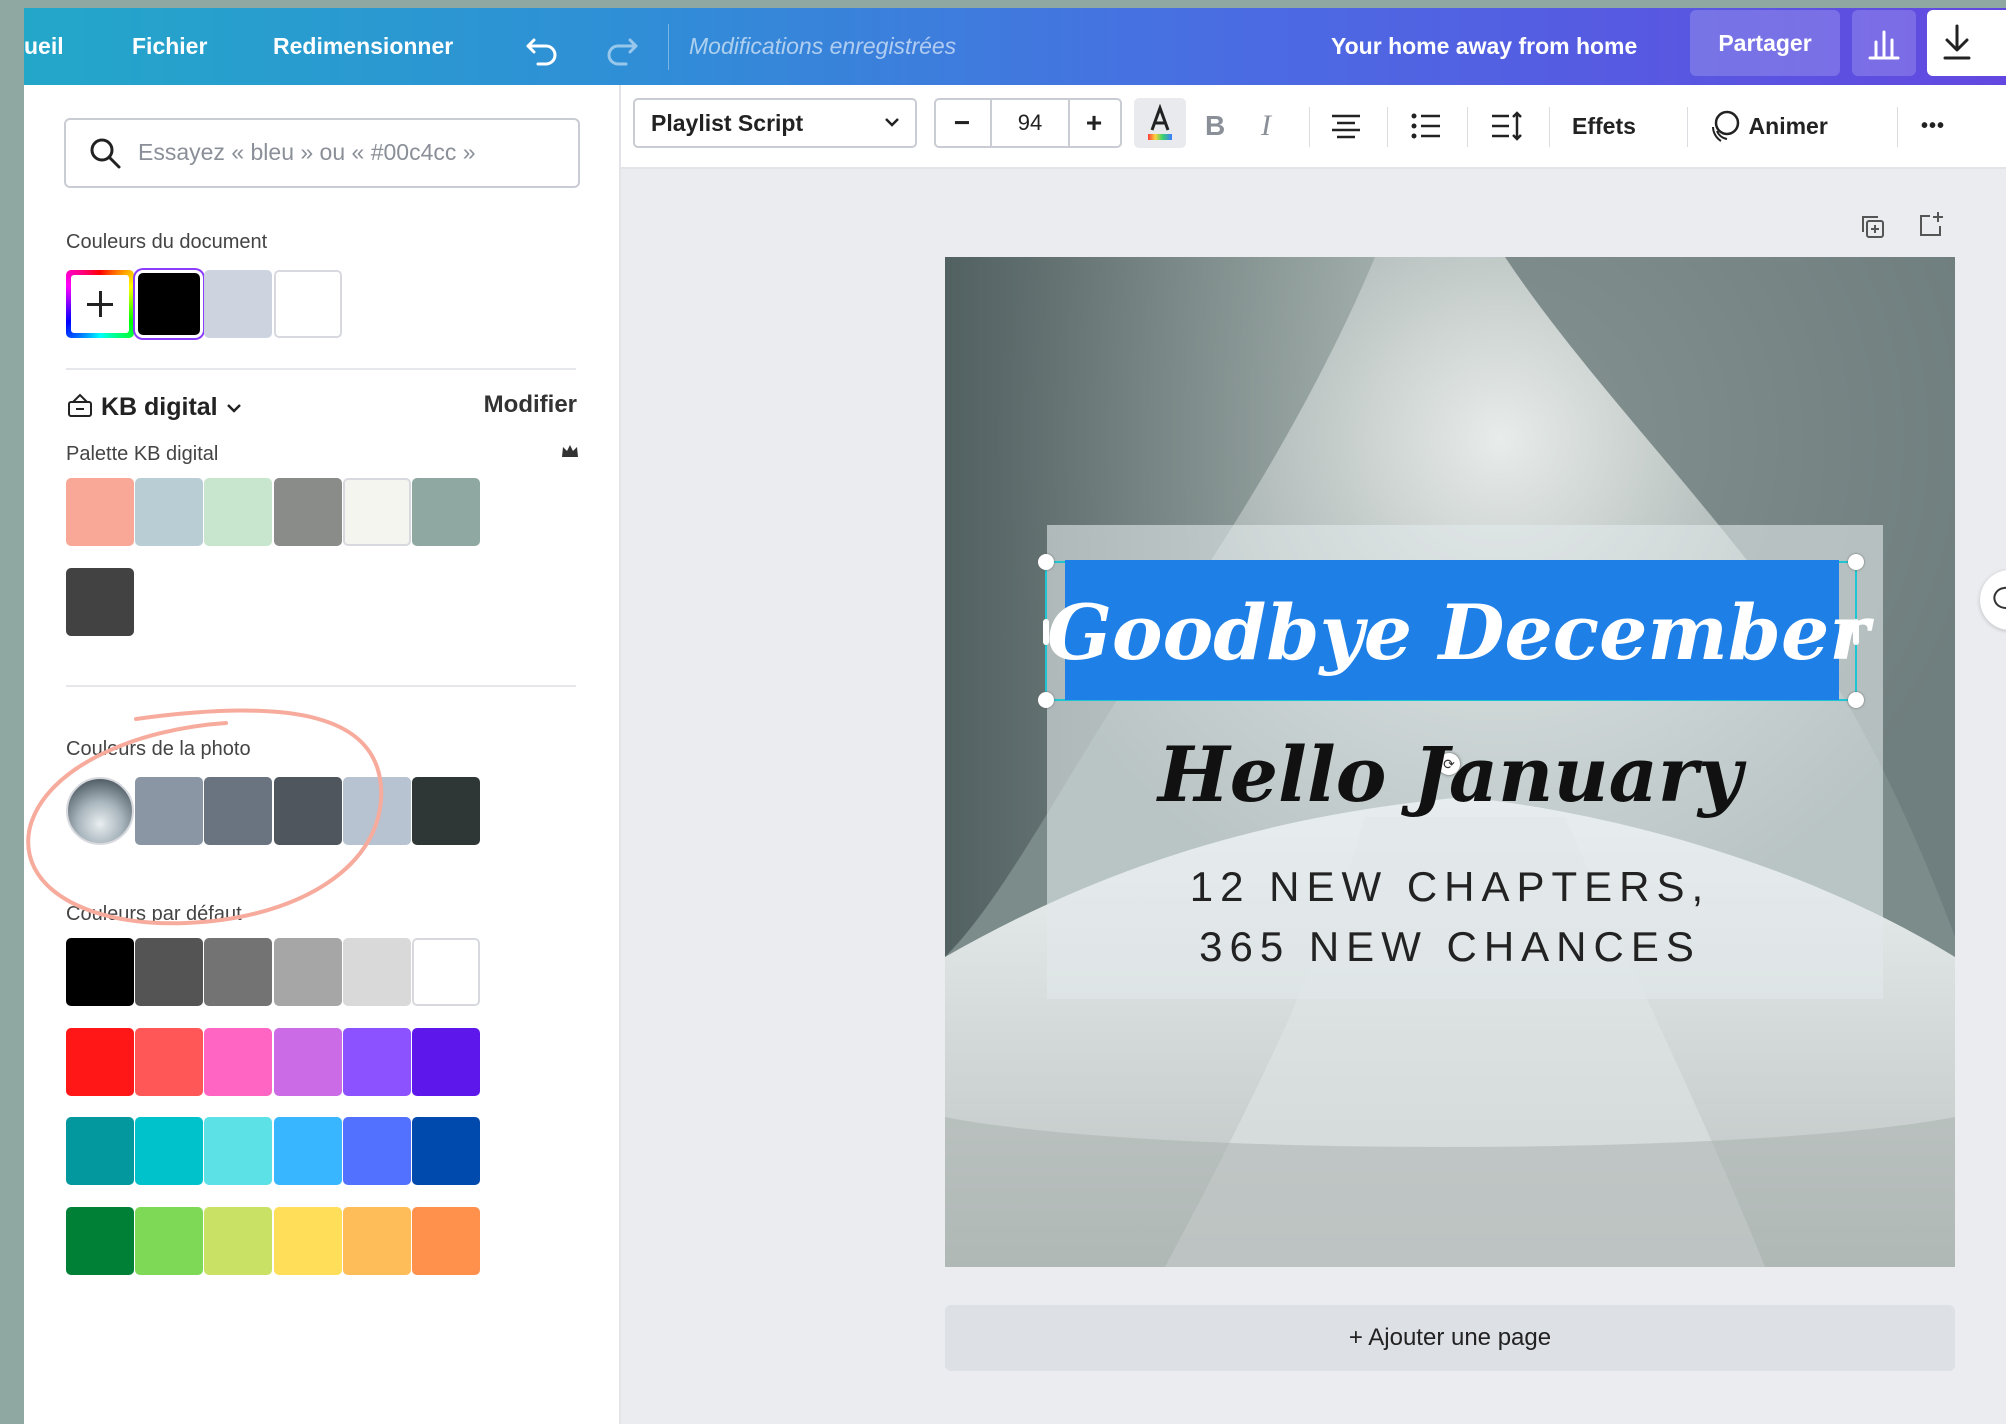 The height and width of the screenshot is (1424, 2006). I want to click on font-family-dropdown: Playlist Script, so click(775, 123).